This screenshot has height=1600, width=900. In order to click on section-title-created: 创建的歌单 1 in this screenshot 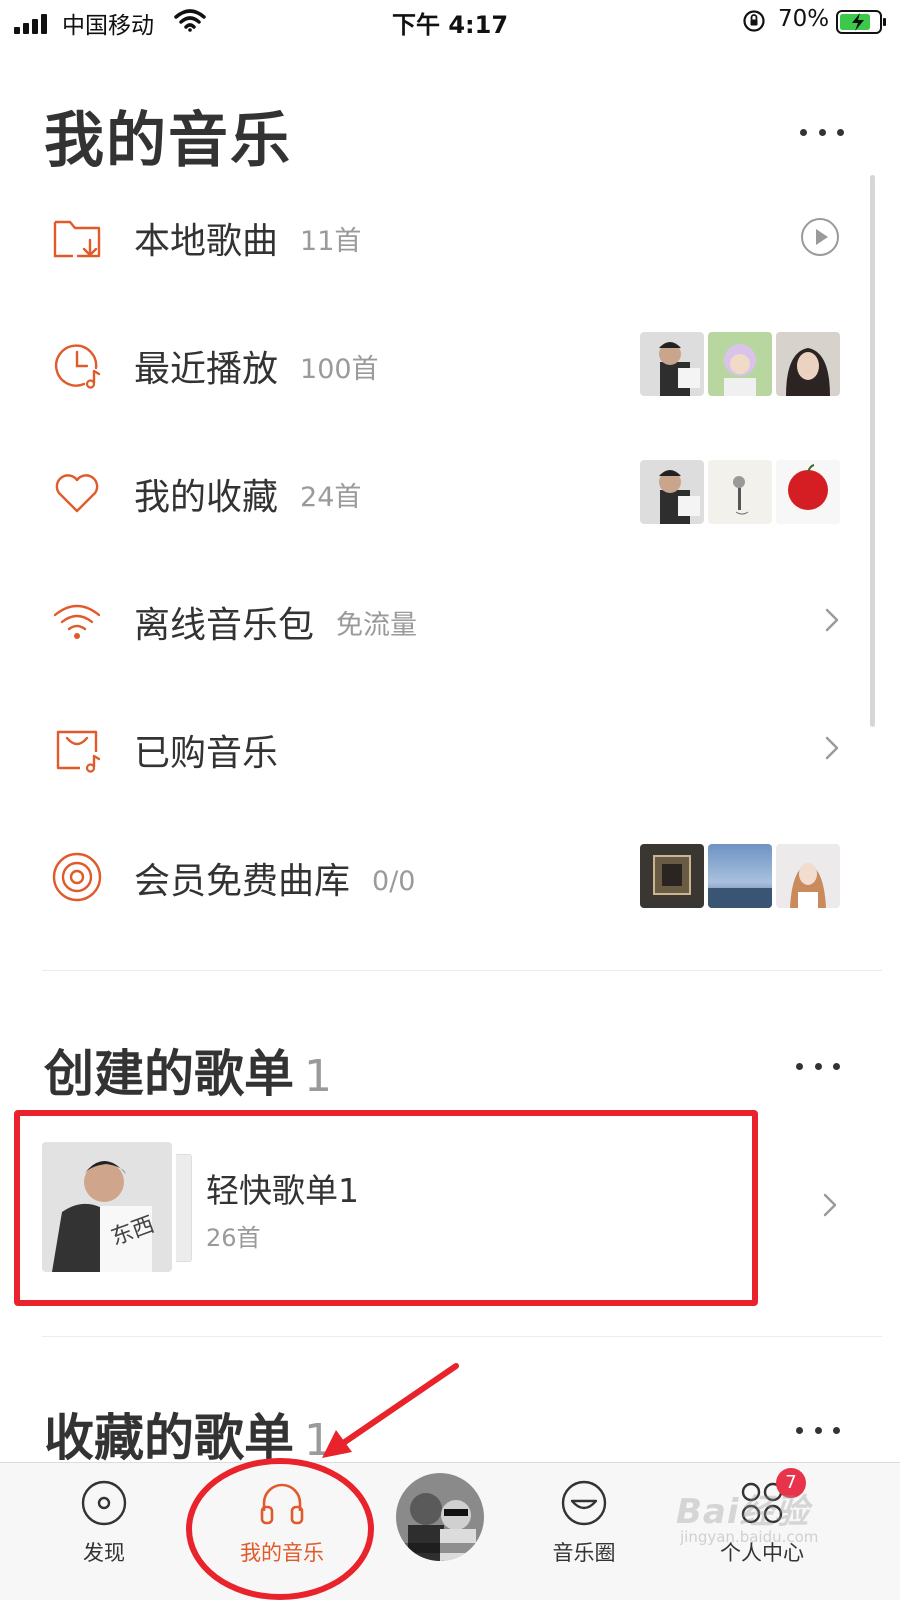, I will do `click(188, 1070)`.